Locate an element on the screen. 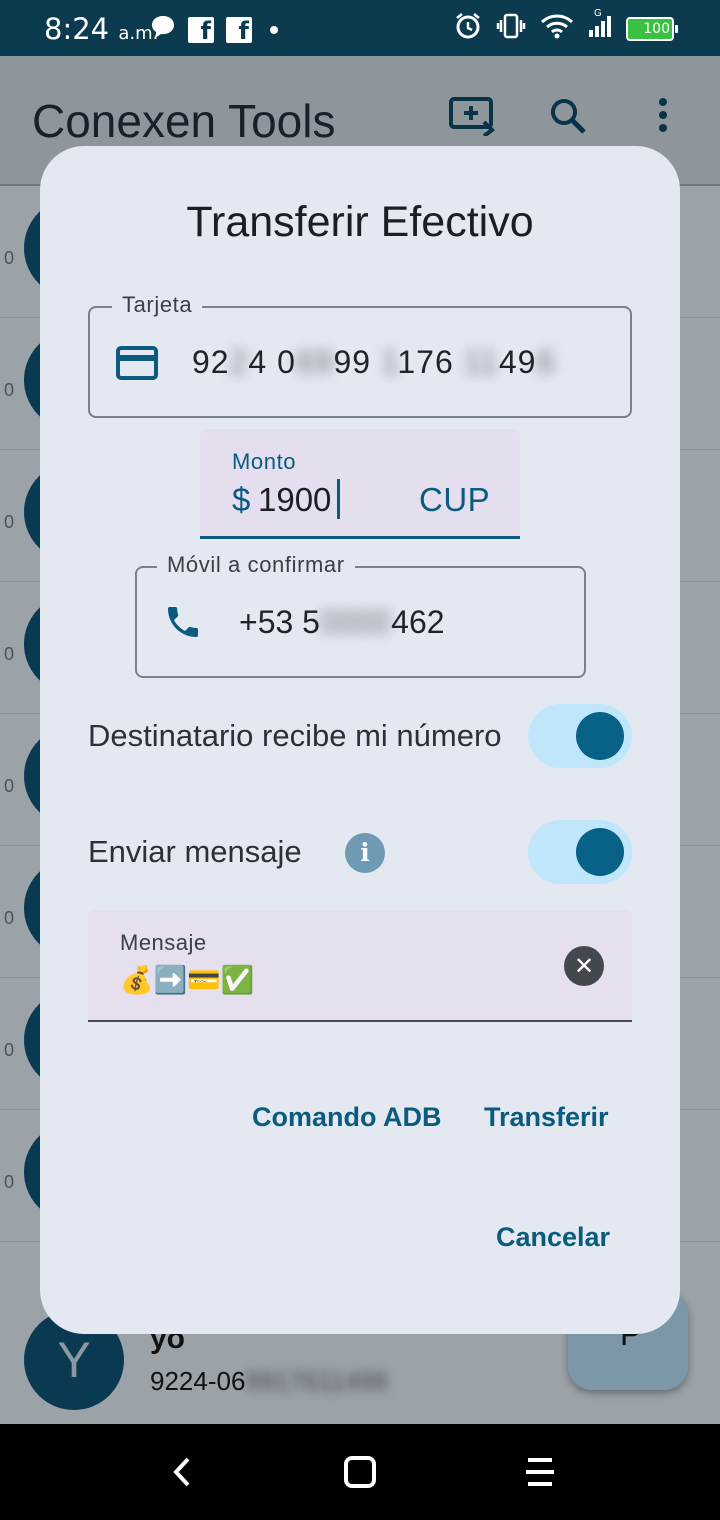 The width and height of the screenshot is (720, 1520). phone-value: +53 50000462 is located at coordinates (342, 622).